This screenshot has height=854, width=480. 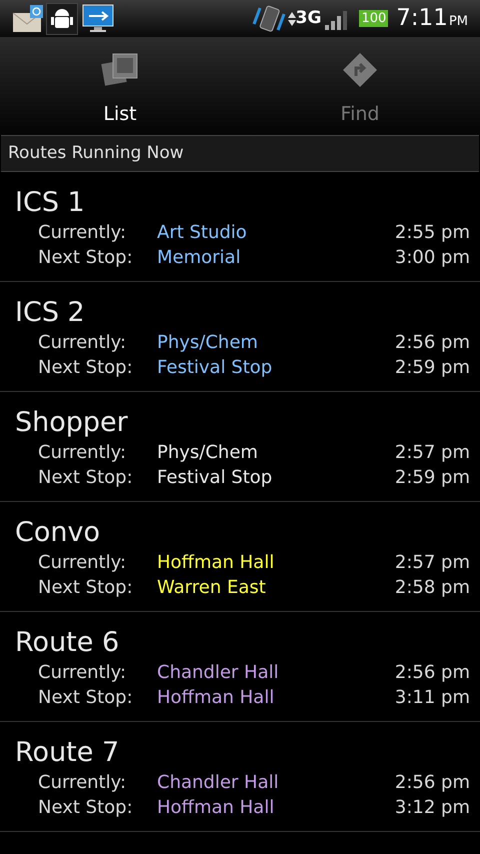 I want to click on tab: Find, so click(x=360, y=86).